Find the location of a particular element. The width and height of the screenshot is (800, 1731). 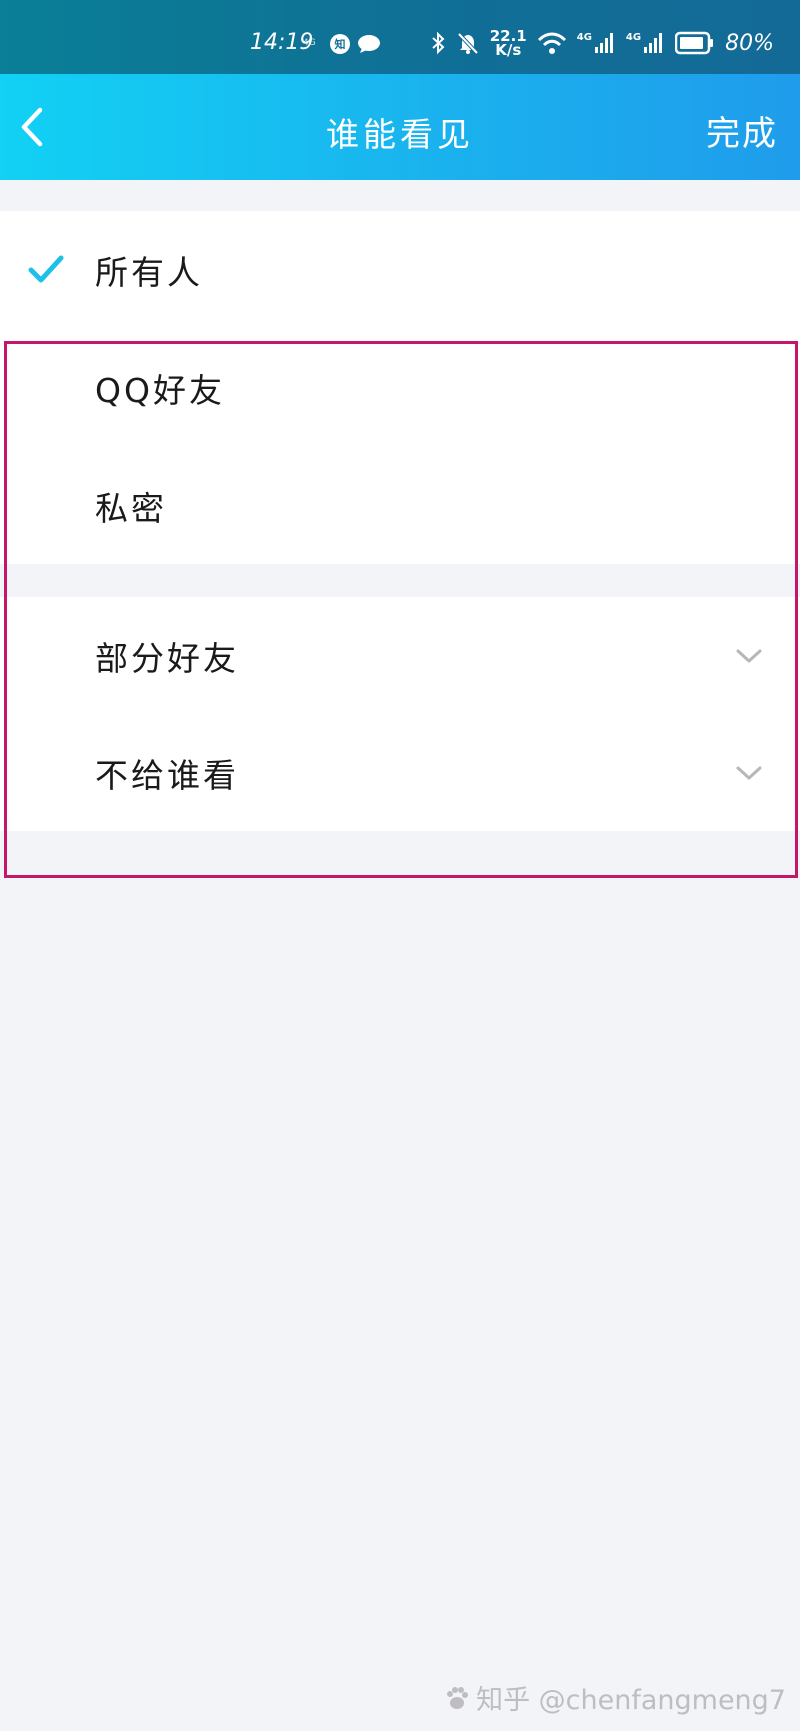

network-speed-unit: K/s is located at coordinates (508, 50).